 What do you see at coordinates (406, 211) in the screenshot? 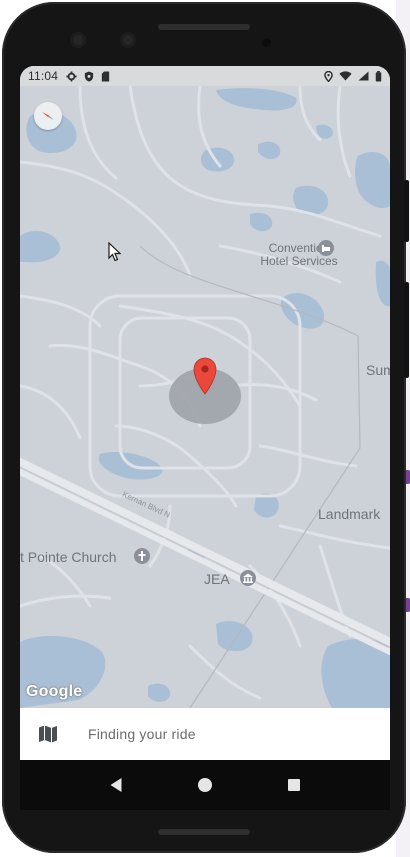
I see `power-button` at bounding box center [406, 211].